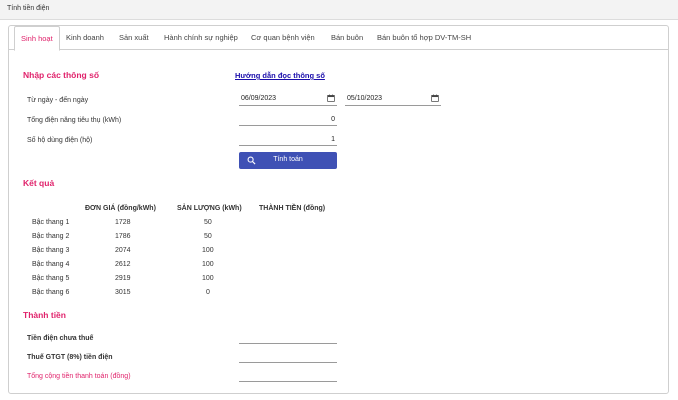 Image resolution: width=678 pixels, height=400 pixels. I want to click on col-header-amount: THÀNH TIỀN (đồng), so click(292, 208).